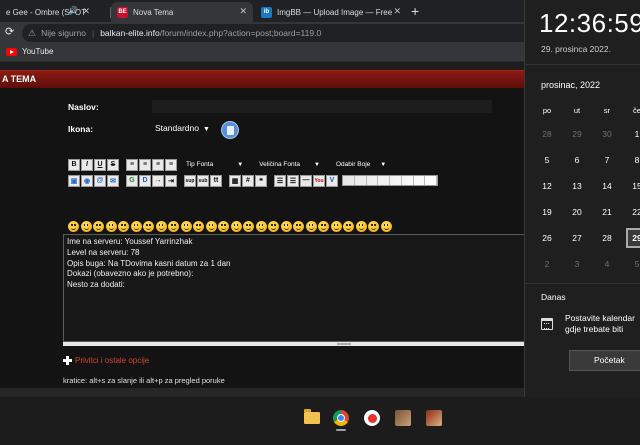 The height and width of the screenshot is (445, 640). What do you see at coordinates (73, 10) in the screenshot?
I see `speaker-icon: 🔊` at bounding box center [73, 10].